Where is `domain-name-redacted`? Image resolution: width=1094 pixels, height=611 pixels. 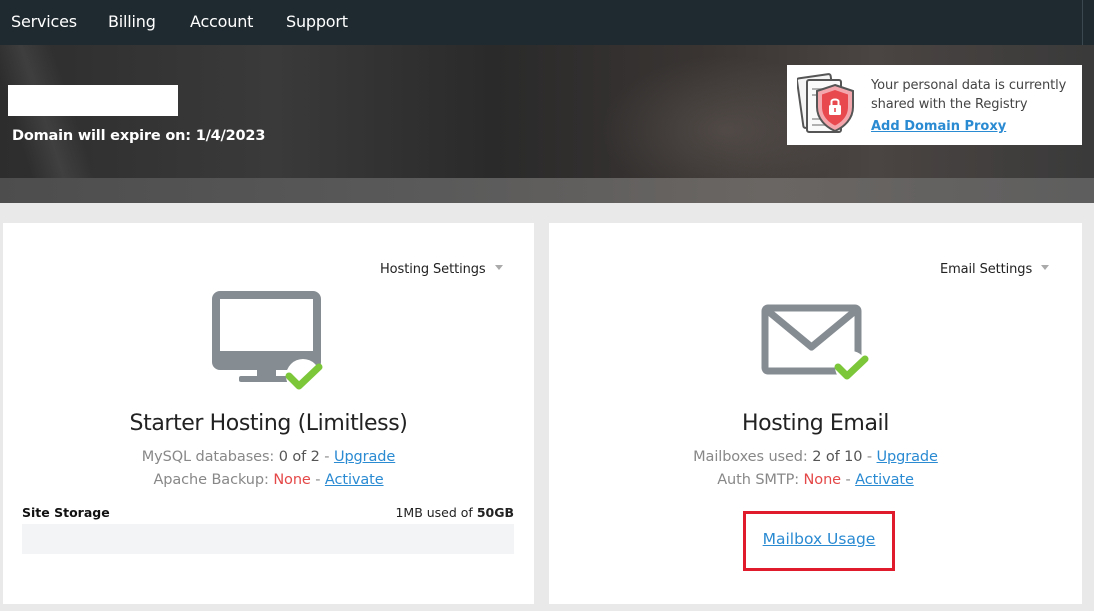
domain-name-redacted is located at coordinates (93, 100).